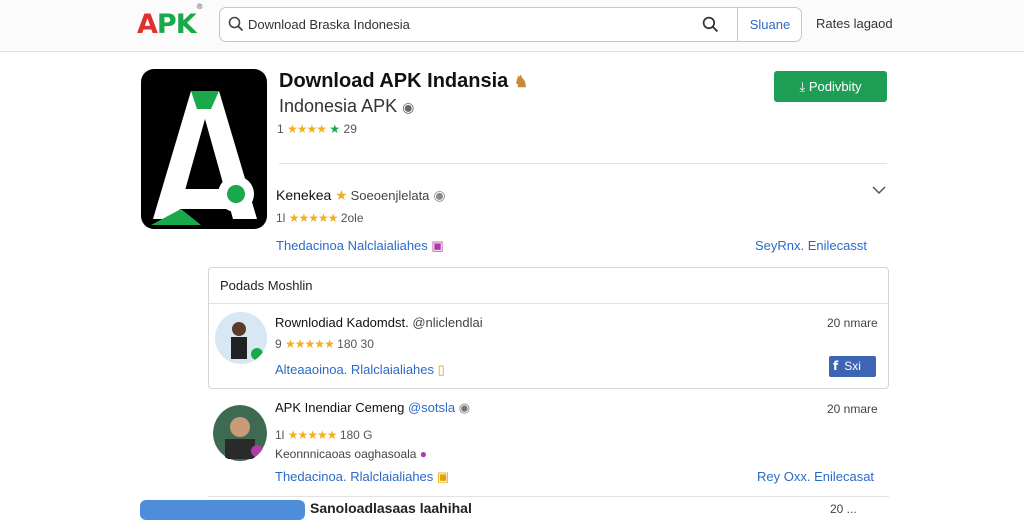  What do you see at coordinates (351, 454) in the screenshot?
I see `review-desc: Keonnnicaoas oaghasoala ●` at bounding box center [351, 454].